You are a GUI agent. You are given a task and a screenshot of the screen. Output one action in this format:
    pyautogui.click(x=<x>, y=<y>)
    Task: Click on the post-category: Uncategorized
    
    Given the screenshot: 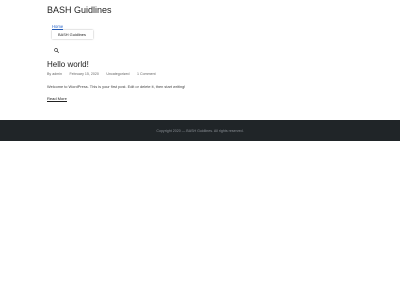 What is the action you would take?
    pyautogui.click(x=117, y=74)
    